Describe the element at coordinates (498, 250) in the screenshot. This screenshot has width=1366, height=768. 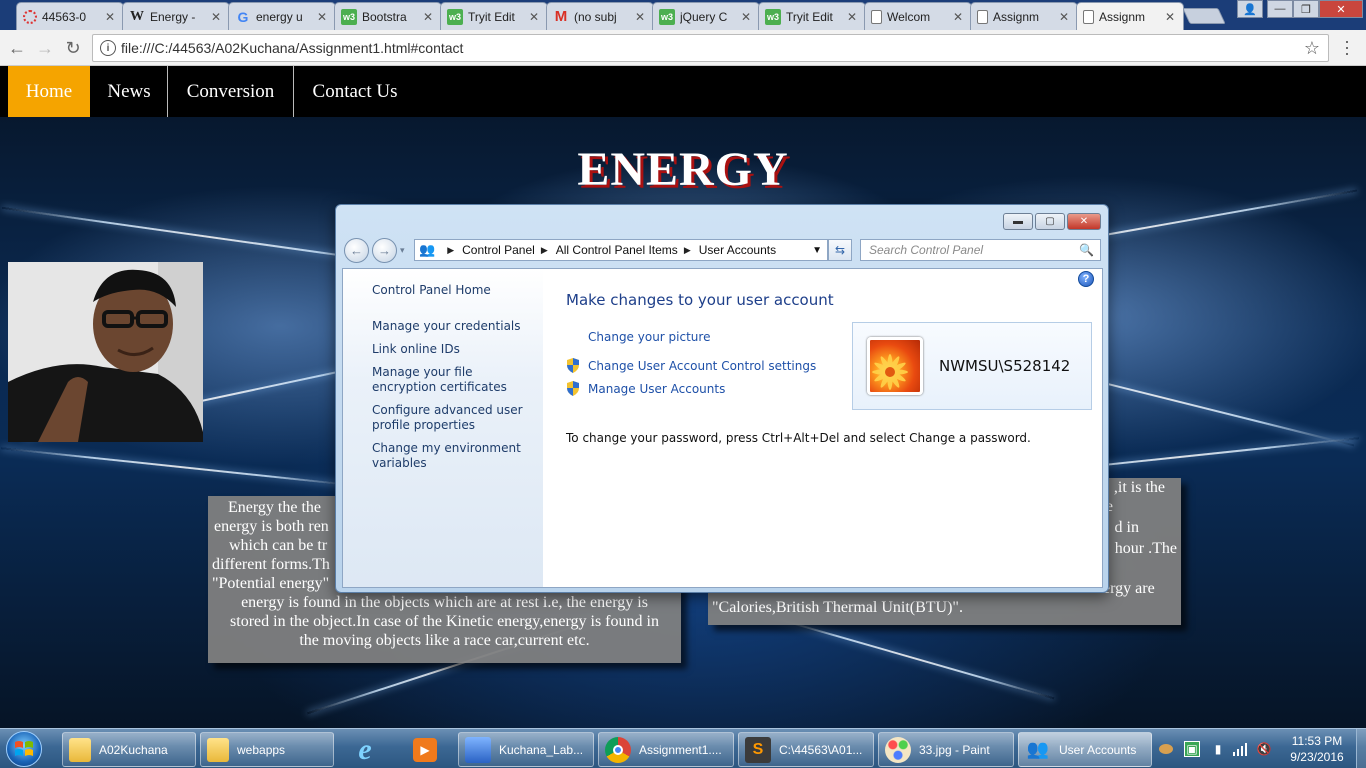
I see `breadcrumb-control-panel: Control Panel` at that location.